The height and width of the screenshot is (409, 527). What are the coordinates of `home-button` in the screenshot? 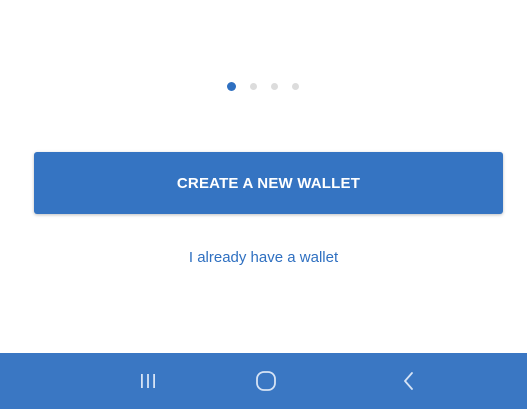 It's located at (266, 381).